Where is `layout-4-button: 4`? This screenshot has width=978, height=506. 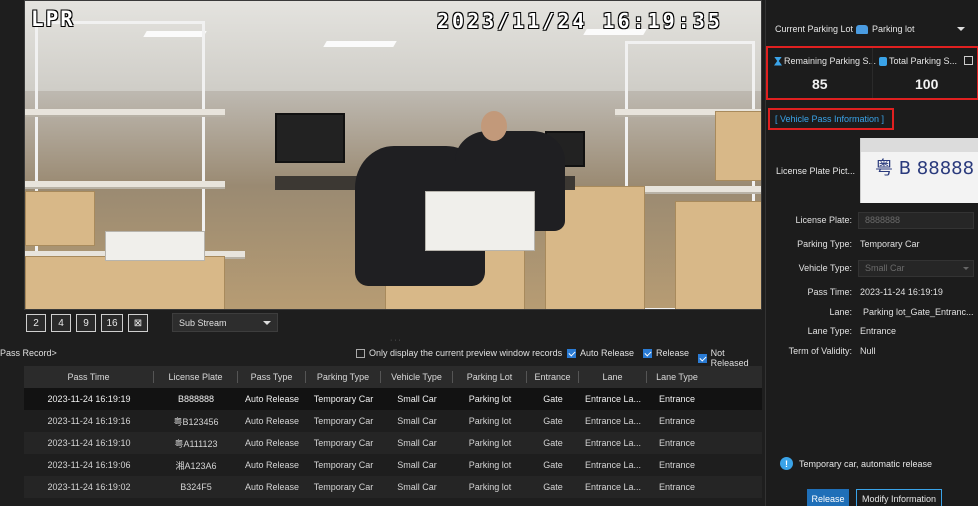 layout-4-button: 4 is located at coordinates (61, 323).